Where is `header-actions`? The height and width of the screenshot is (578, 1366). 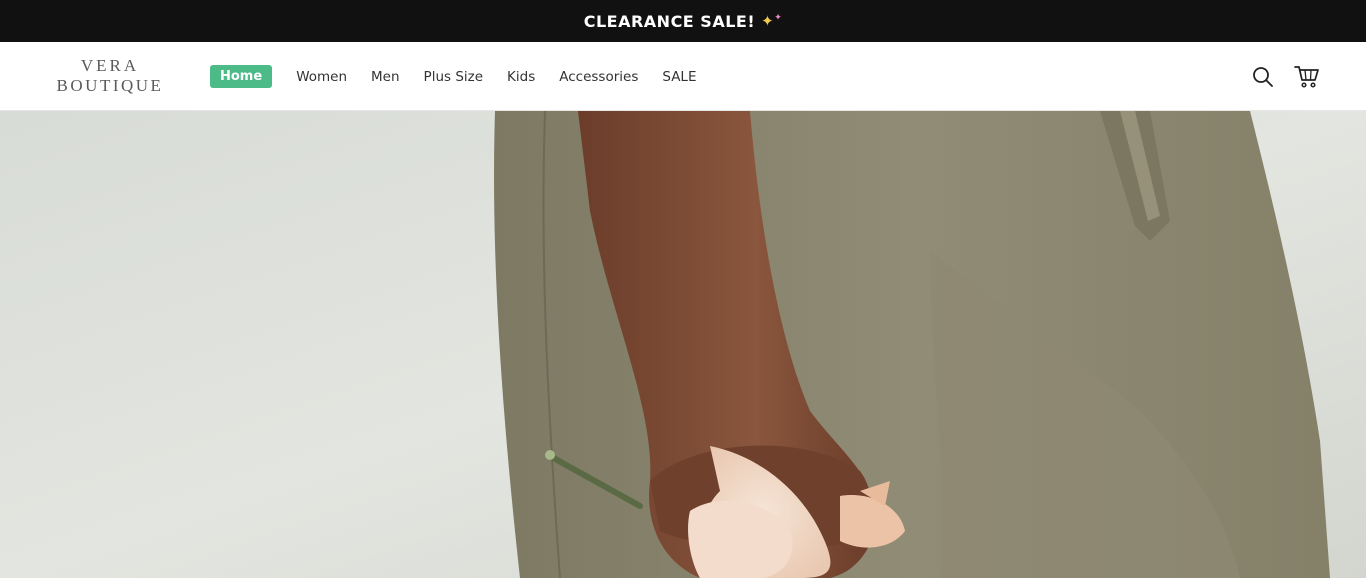 header-actions is located at coordinates (1285, 77).